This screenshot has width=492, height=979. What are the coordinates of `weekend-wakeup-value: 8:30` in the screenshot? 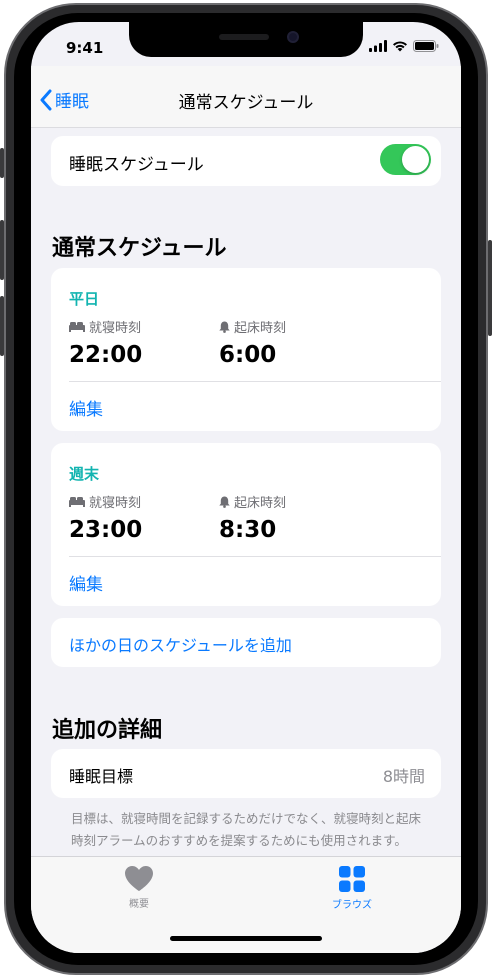 It's located at (248, 530).